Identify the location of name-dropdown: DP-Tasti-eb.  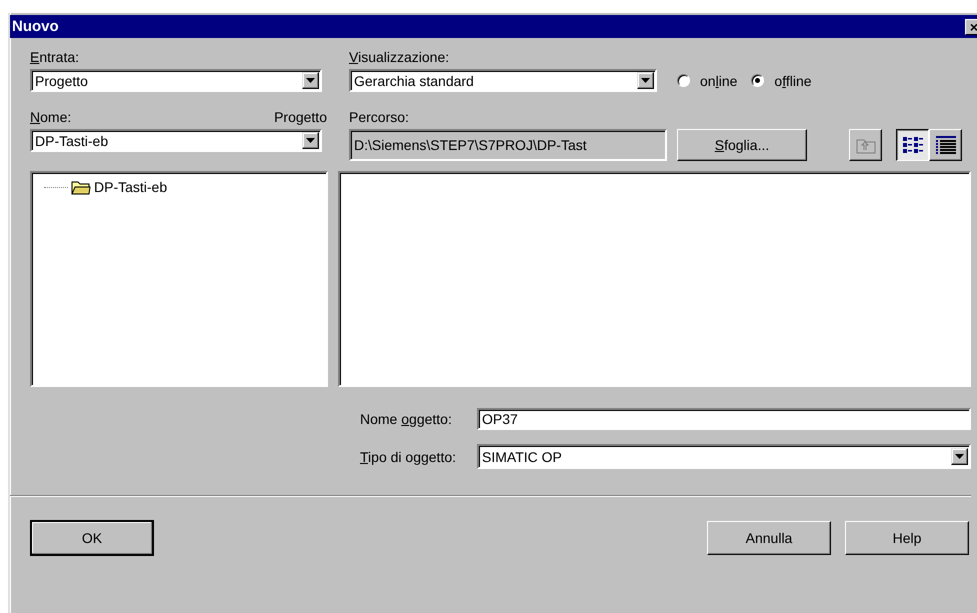
(176, 140).